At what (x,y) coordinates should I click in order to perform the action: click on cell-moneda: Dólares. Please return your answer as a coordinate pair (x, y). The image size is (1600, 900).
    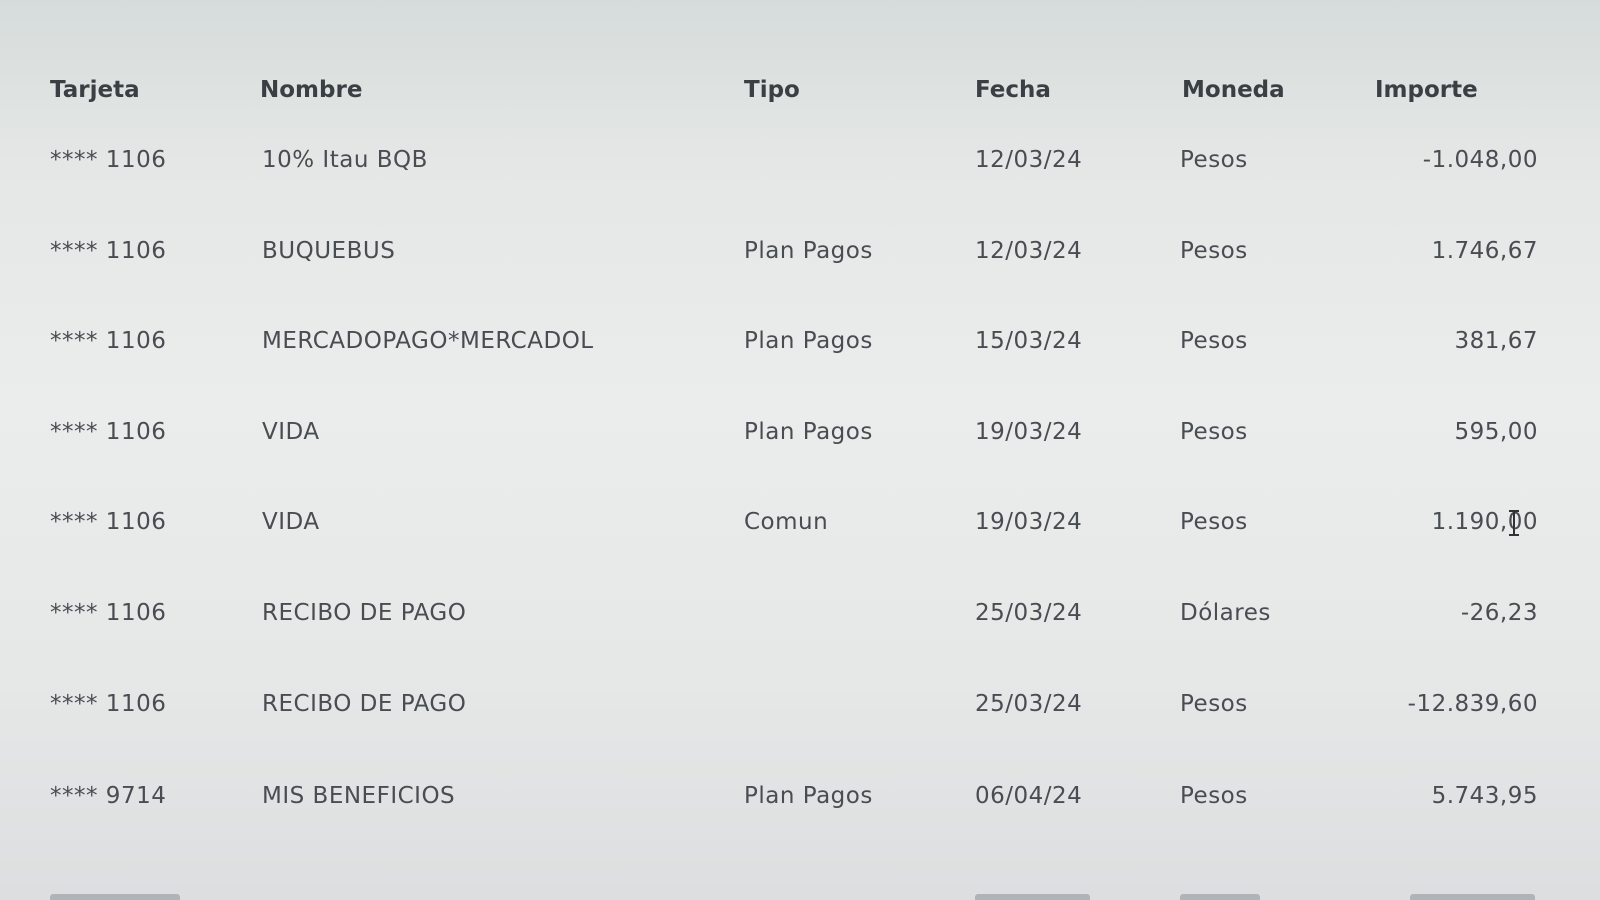
    Looking at the image, I should click on (1225, 613).